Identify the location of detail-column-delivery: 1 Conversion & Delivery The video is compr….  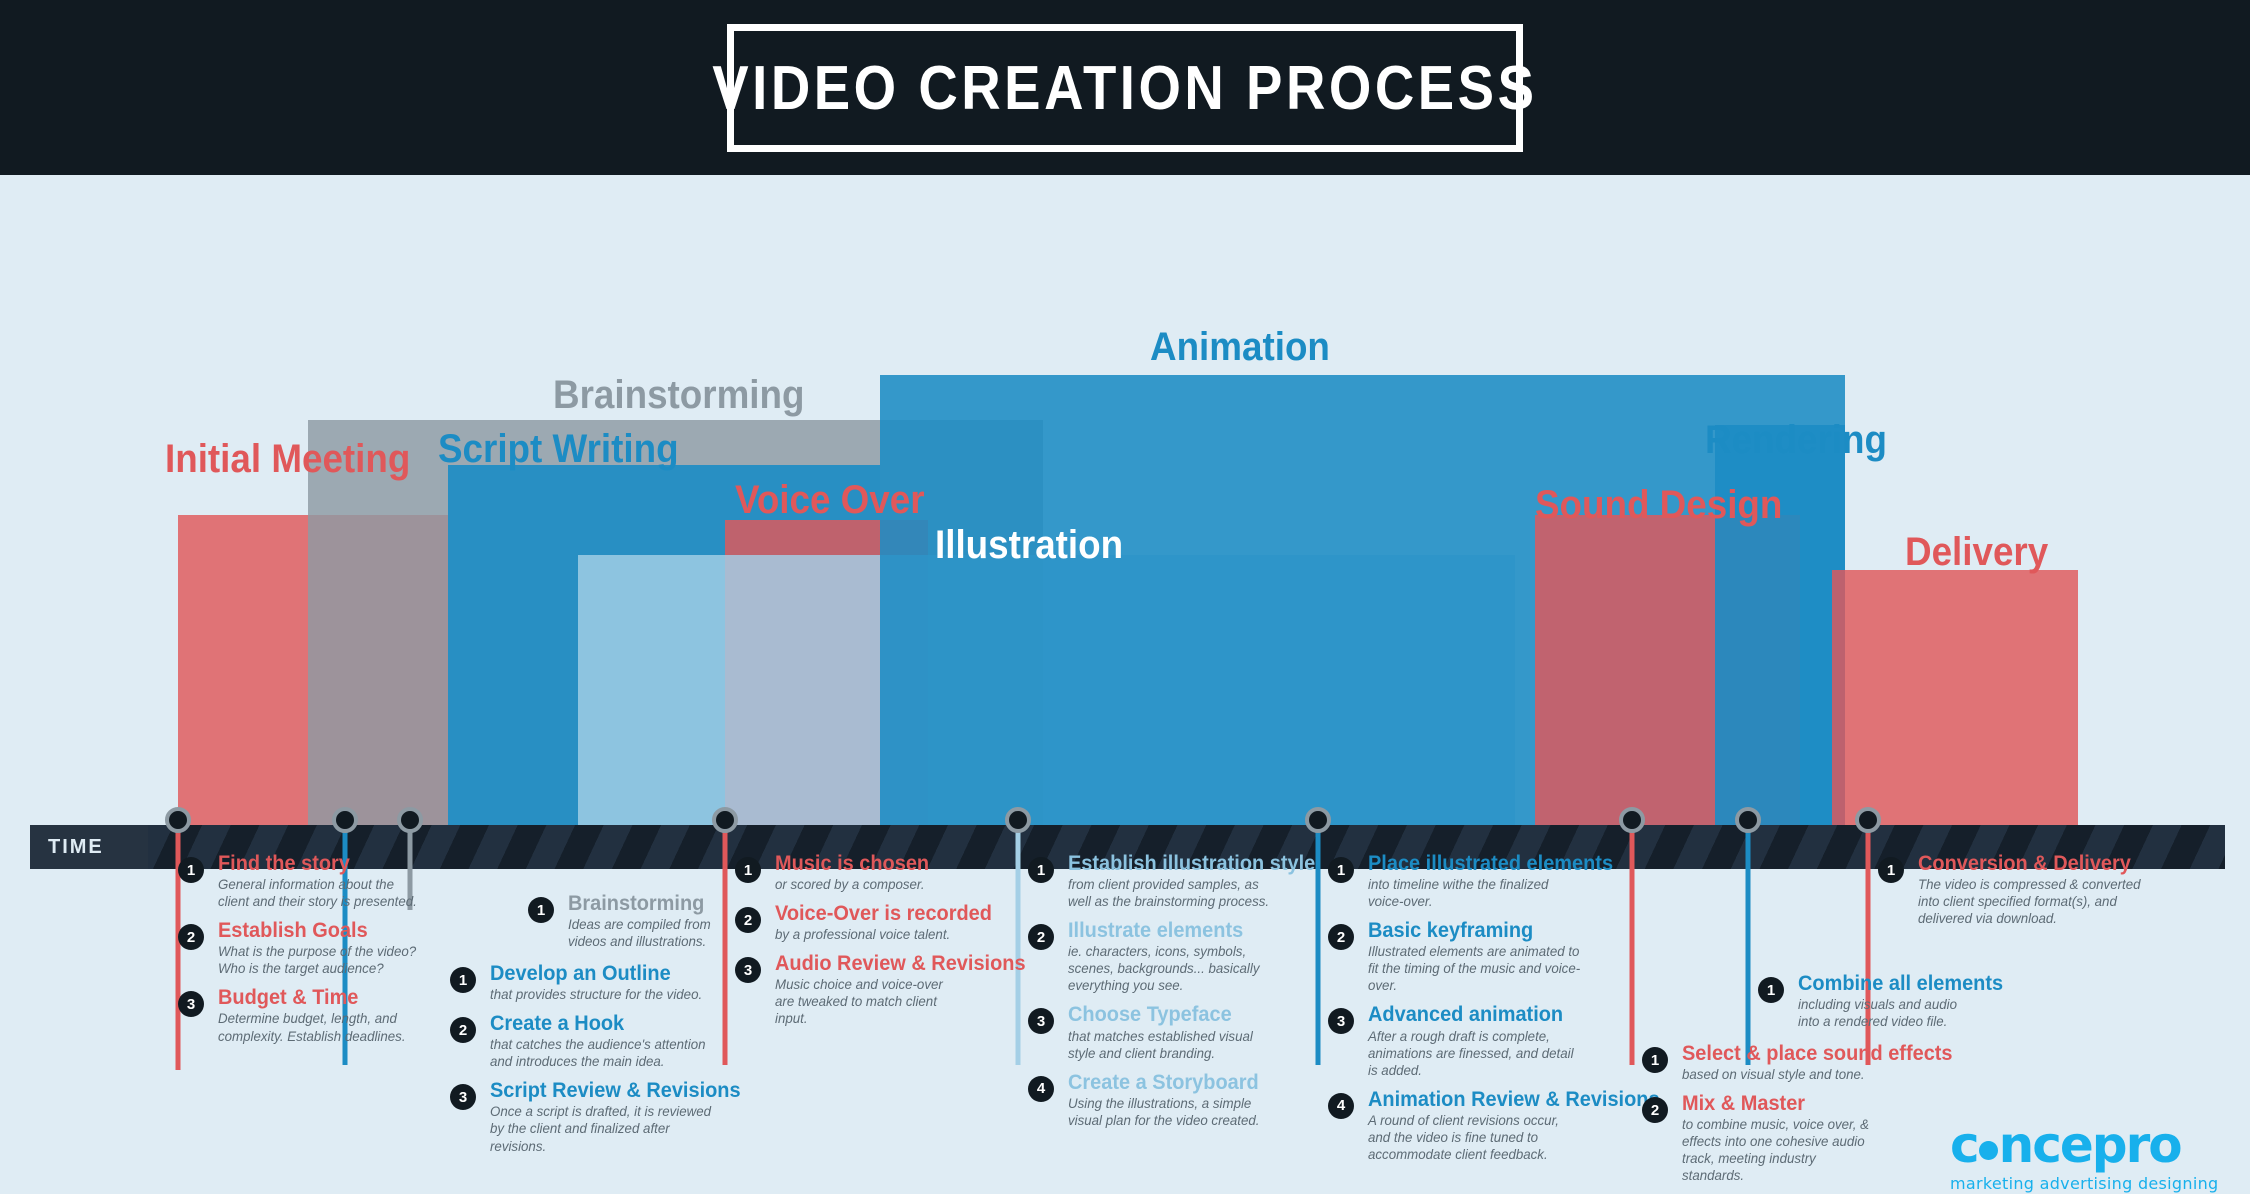
(2028, 894).